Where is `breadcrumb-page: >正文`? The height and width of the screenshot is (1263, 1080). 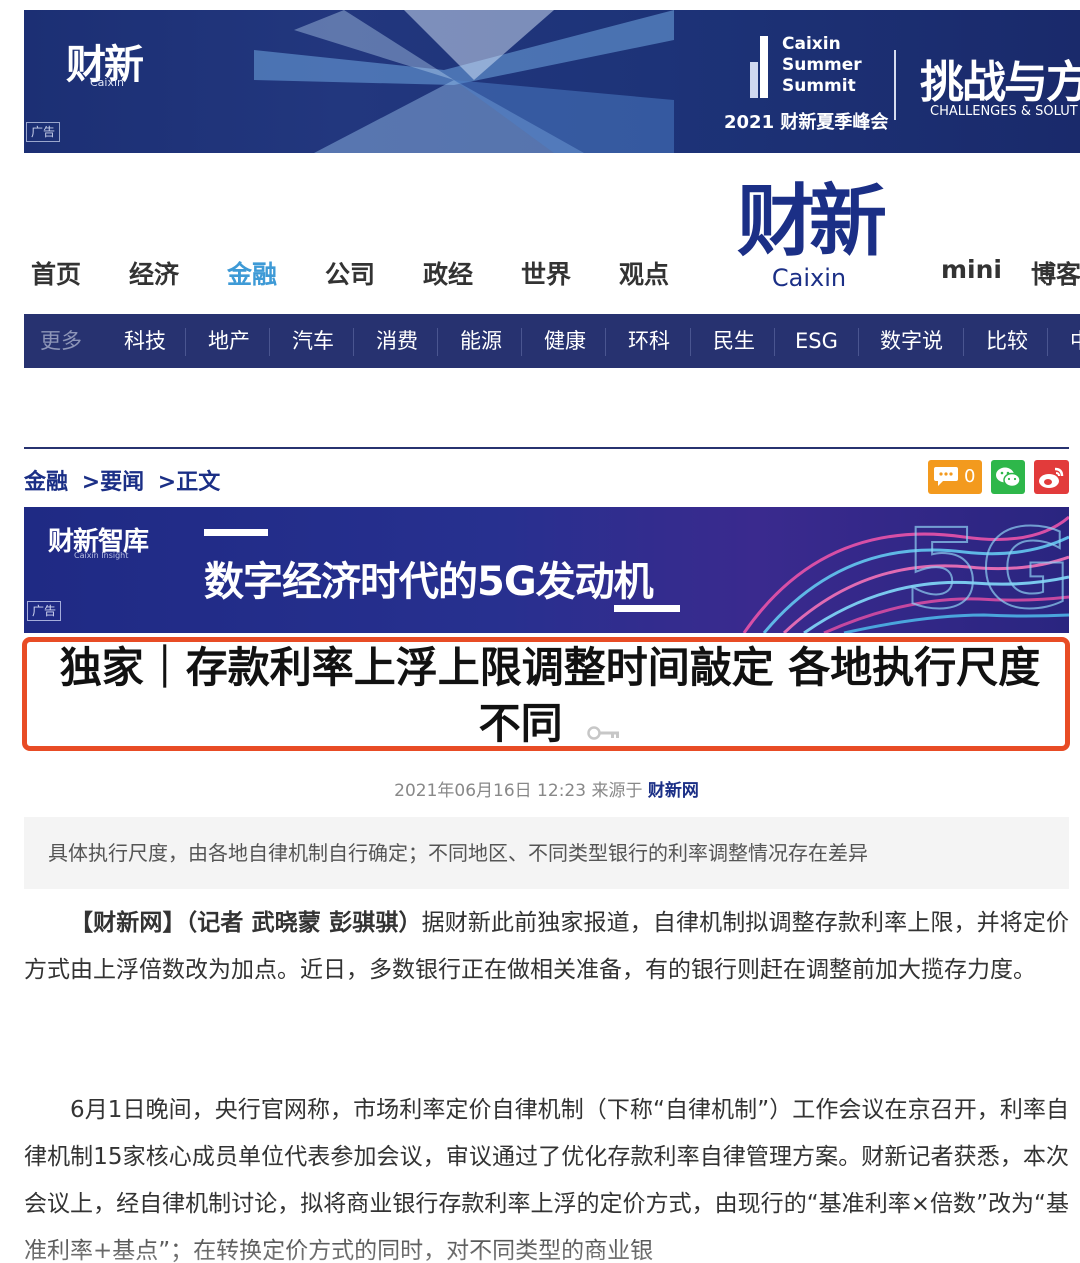 breadcrumb-page: >正文 is located at coordinates (189, 482).